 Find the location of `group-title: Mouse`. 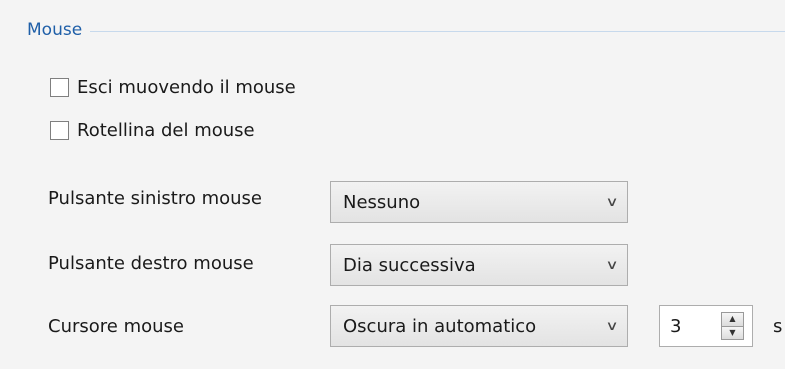

group-title: Mouse is located at coordinates (55, 30).